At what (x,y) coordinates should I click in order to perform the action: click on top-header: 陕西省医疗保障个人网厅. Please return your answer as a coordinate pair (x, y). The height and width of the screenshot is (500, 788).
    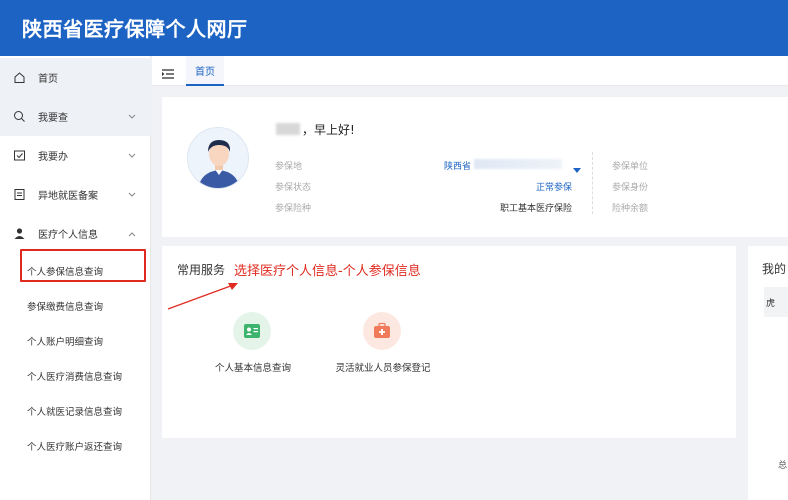
    Looking at the image, I should click on (394, 28).